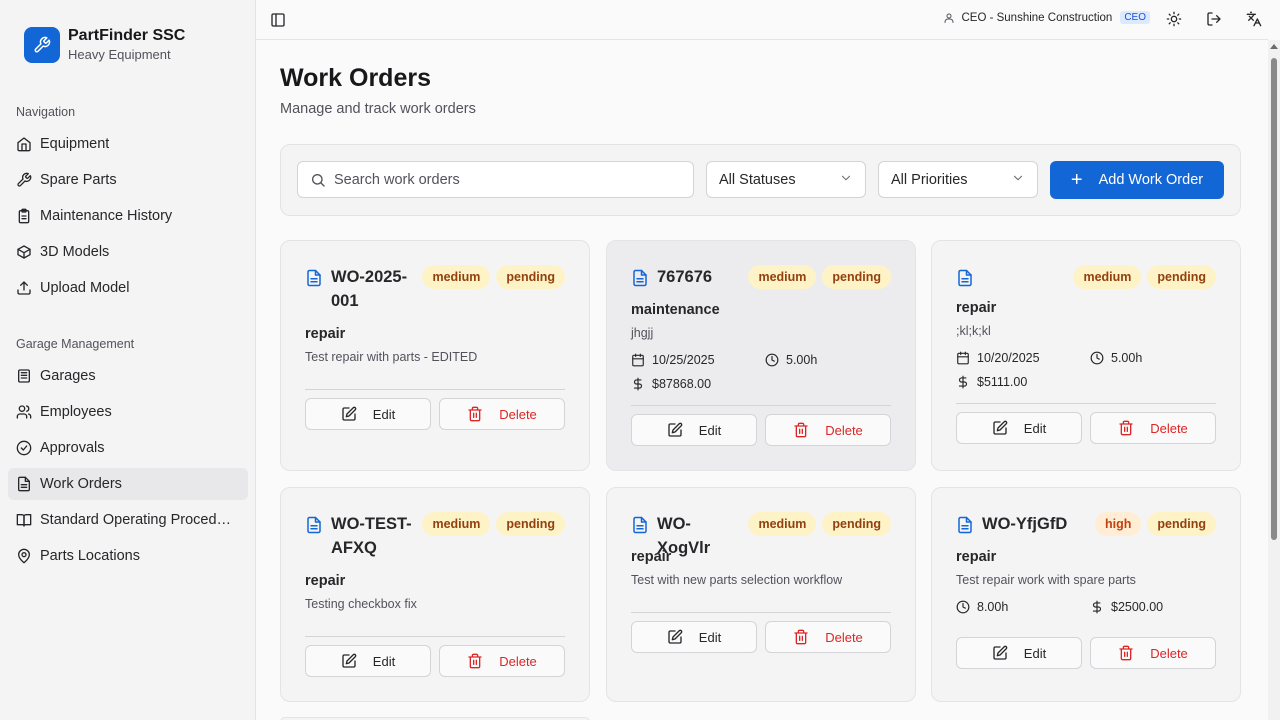 The height and width of the screenshot is (720, 1280). Describe the element at coordinates (68, 376) in the screenshot. I see `sidebar-item-label: Garages` at that location.